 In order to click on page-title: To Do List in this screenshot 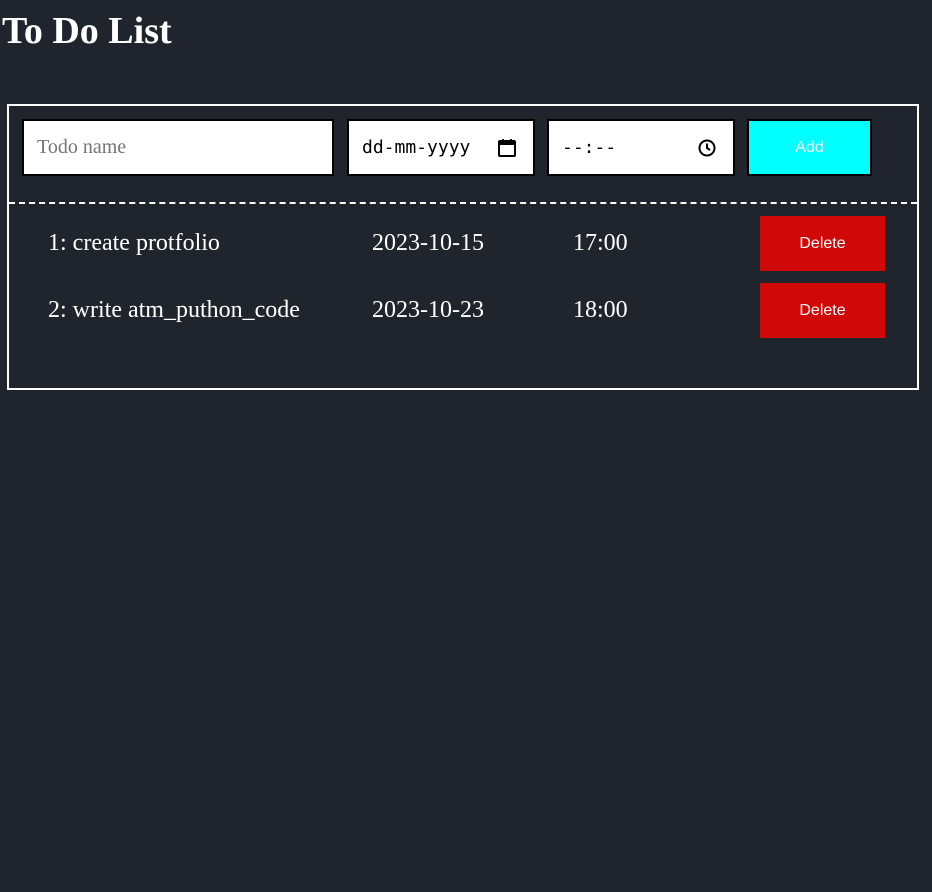, I will do `click(87, 31)`.